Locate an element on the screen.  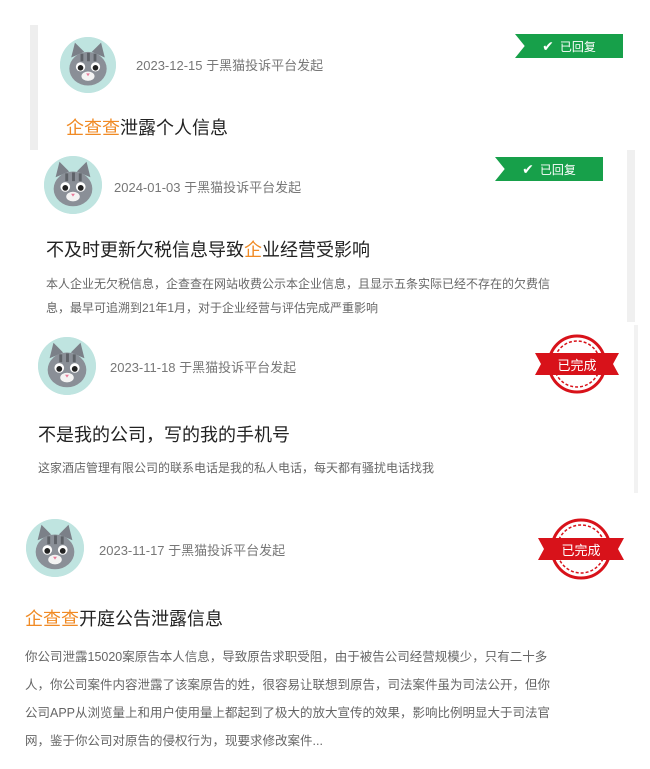
complaint-date: 2023-12-15 is located at coordinates (169, 65).